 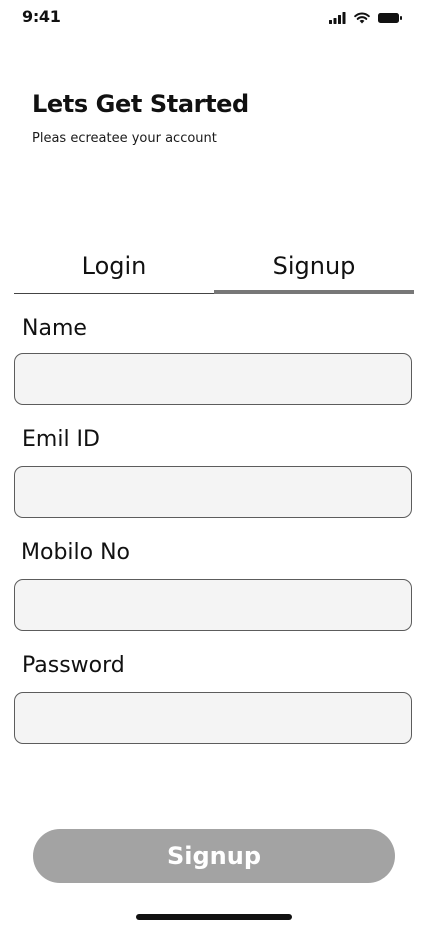 I want to click on page-subtitle: Pleas ecreatee your account, so click(x=124, y=138).